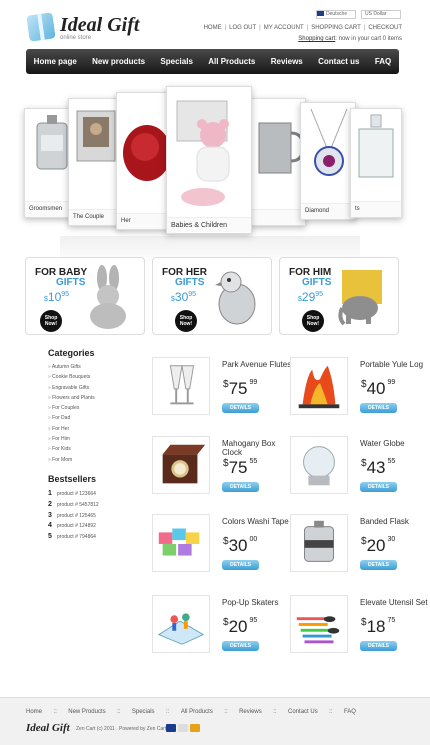  I want to click on box-clock-image, so click(181, 465).